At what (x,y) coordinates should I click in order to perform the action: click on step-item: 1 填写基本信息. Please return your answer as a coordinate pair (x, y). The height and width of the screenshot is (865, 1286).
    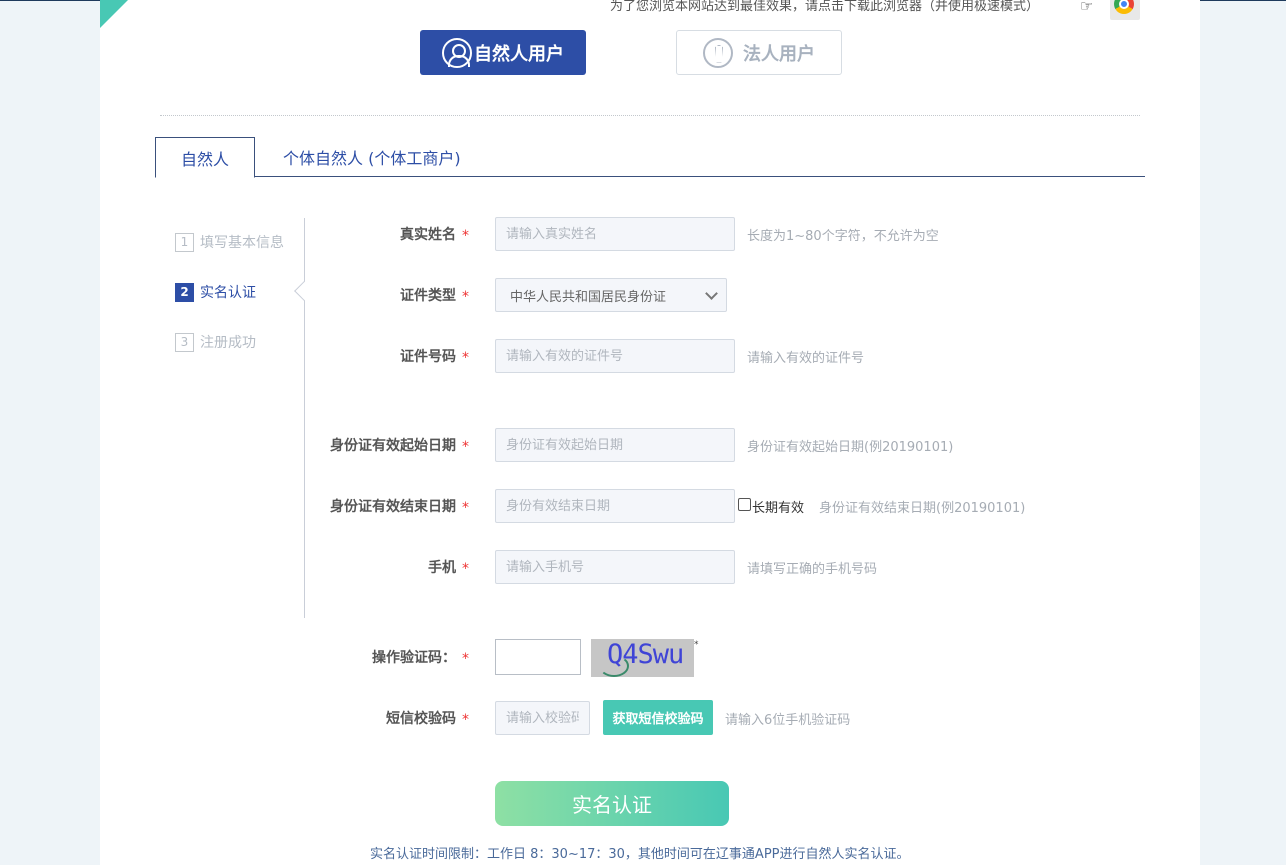
    Looking at the image, I should click on (229, 242).